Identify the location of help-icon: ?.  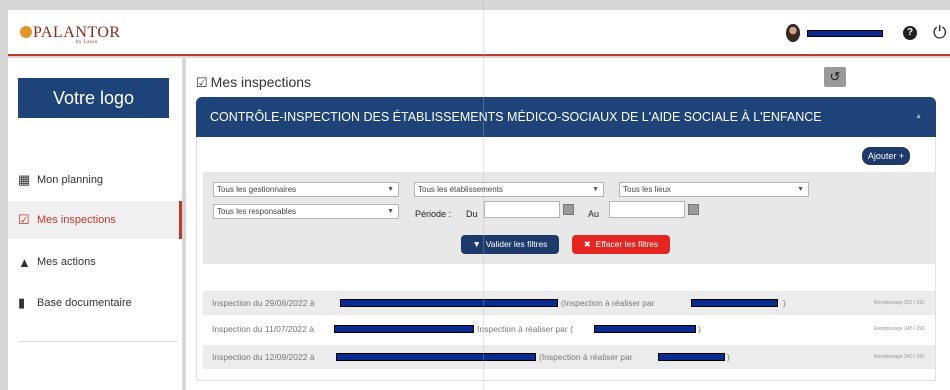
(910, 33).